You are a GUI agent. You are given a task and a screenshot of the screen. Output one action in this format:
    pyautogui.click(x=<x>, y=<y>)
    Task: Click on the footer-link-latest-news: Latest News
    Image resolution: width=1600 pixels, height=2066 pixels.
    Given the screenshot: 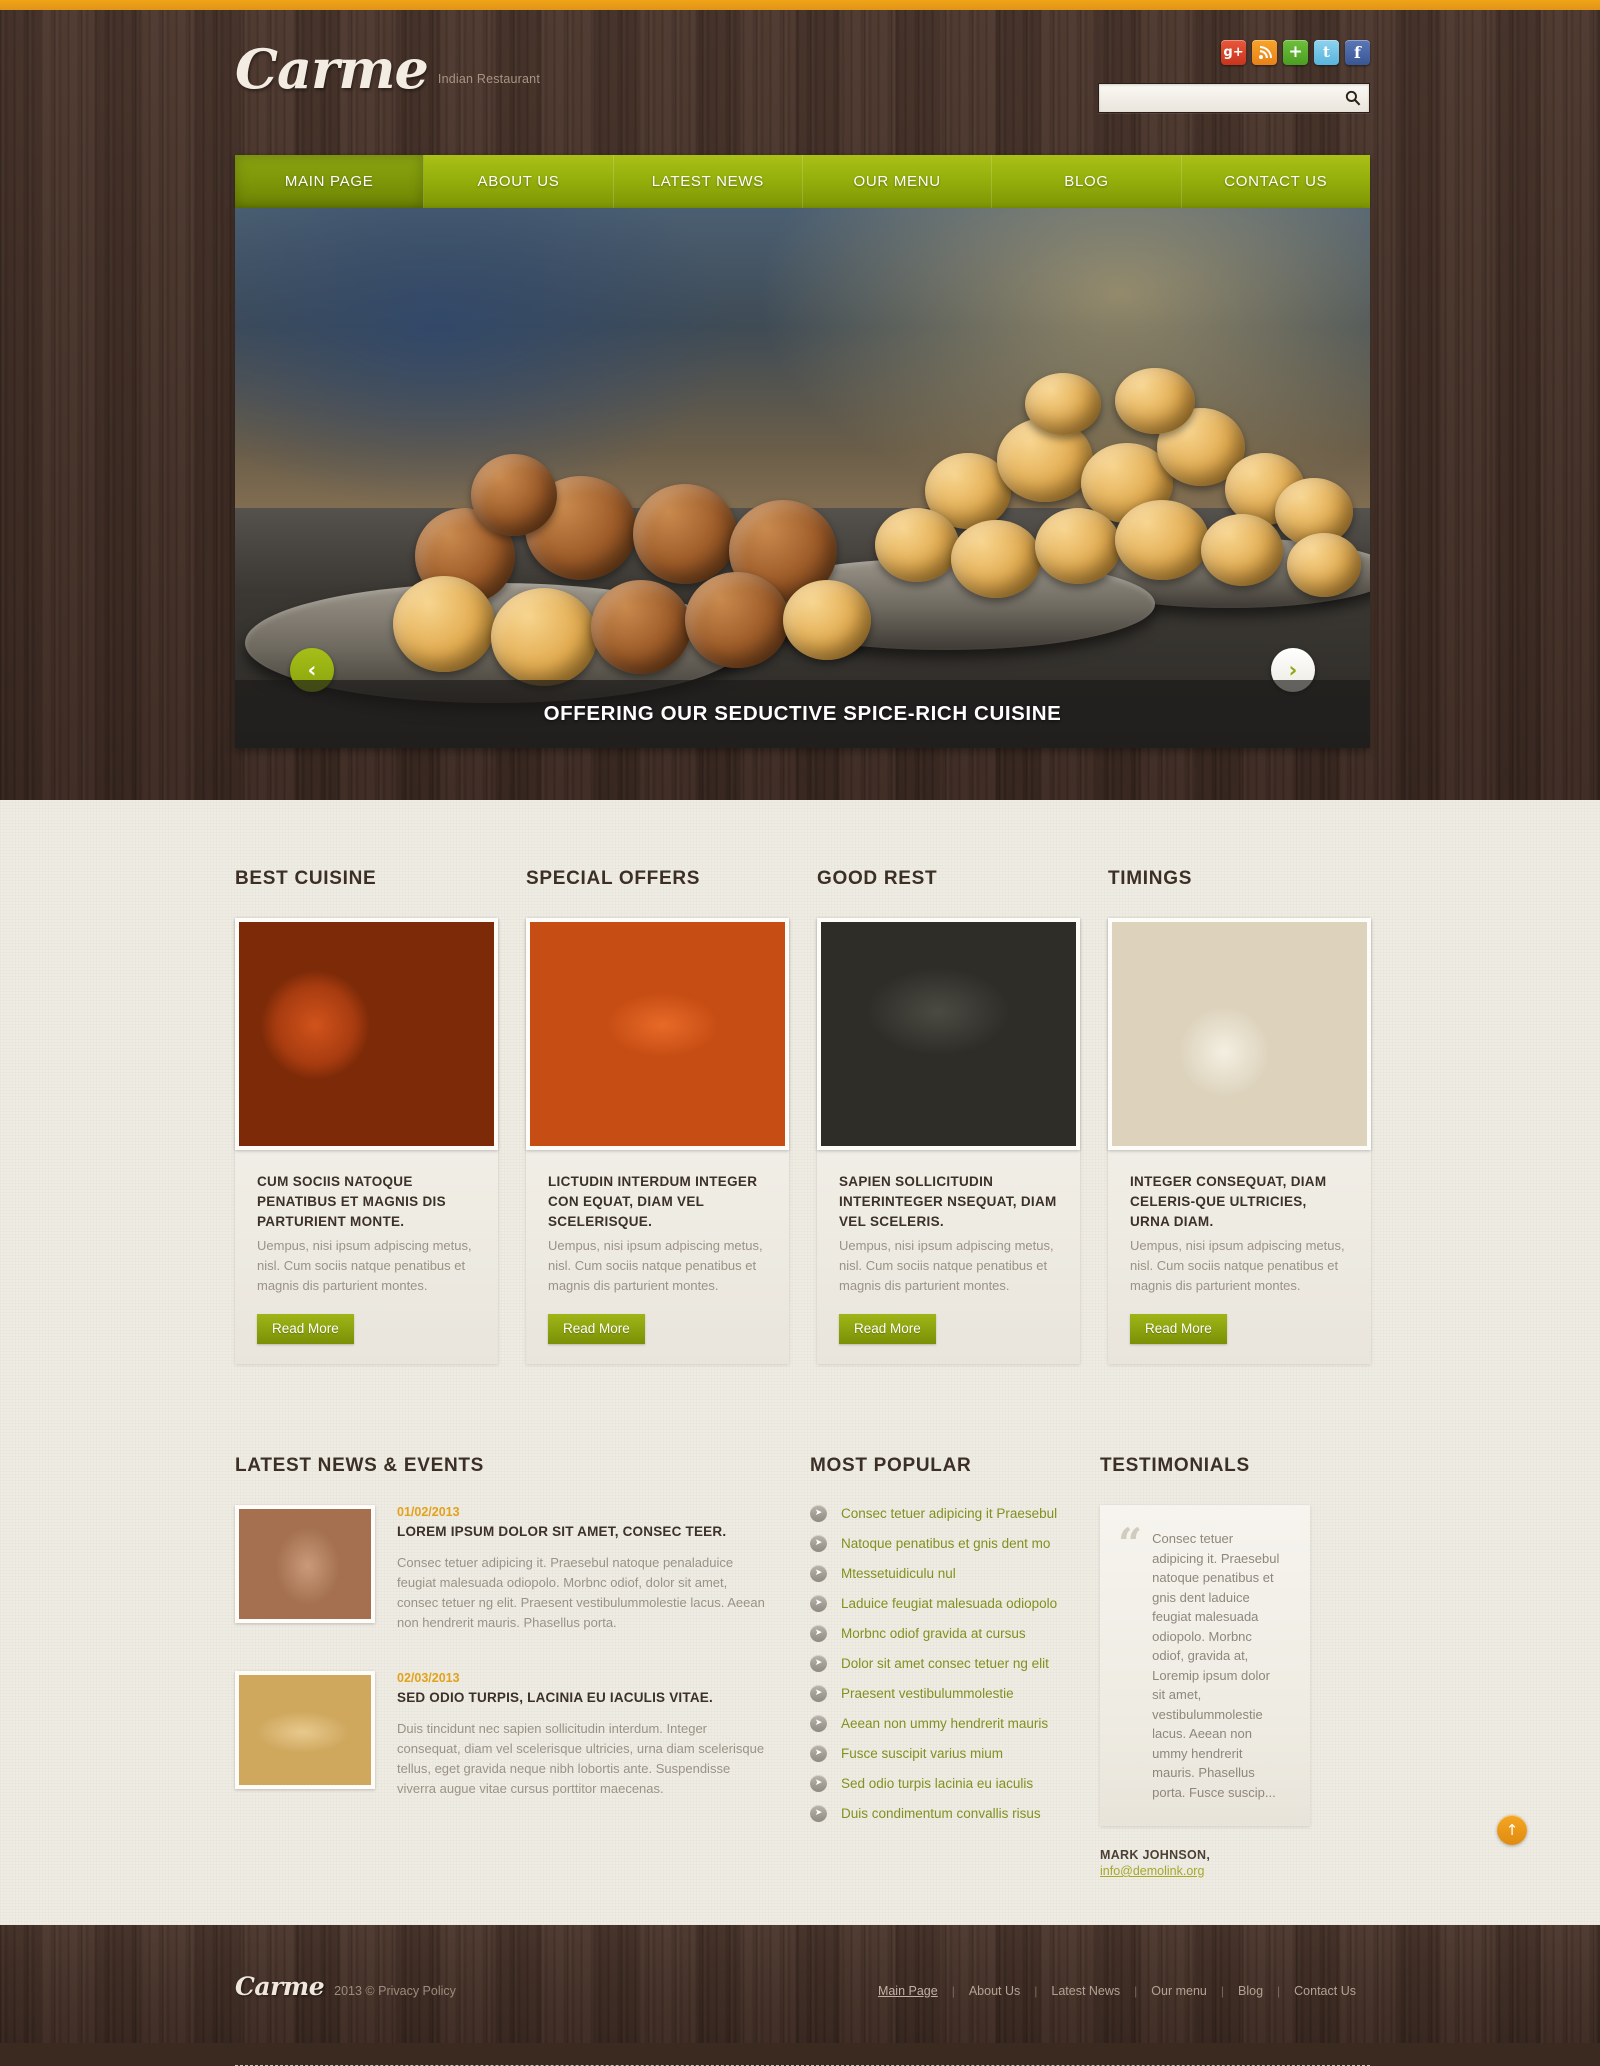 What is the action you would take?
    pyautogui.click(x=1085, y=1991)
    